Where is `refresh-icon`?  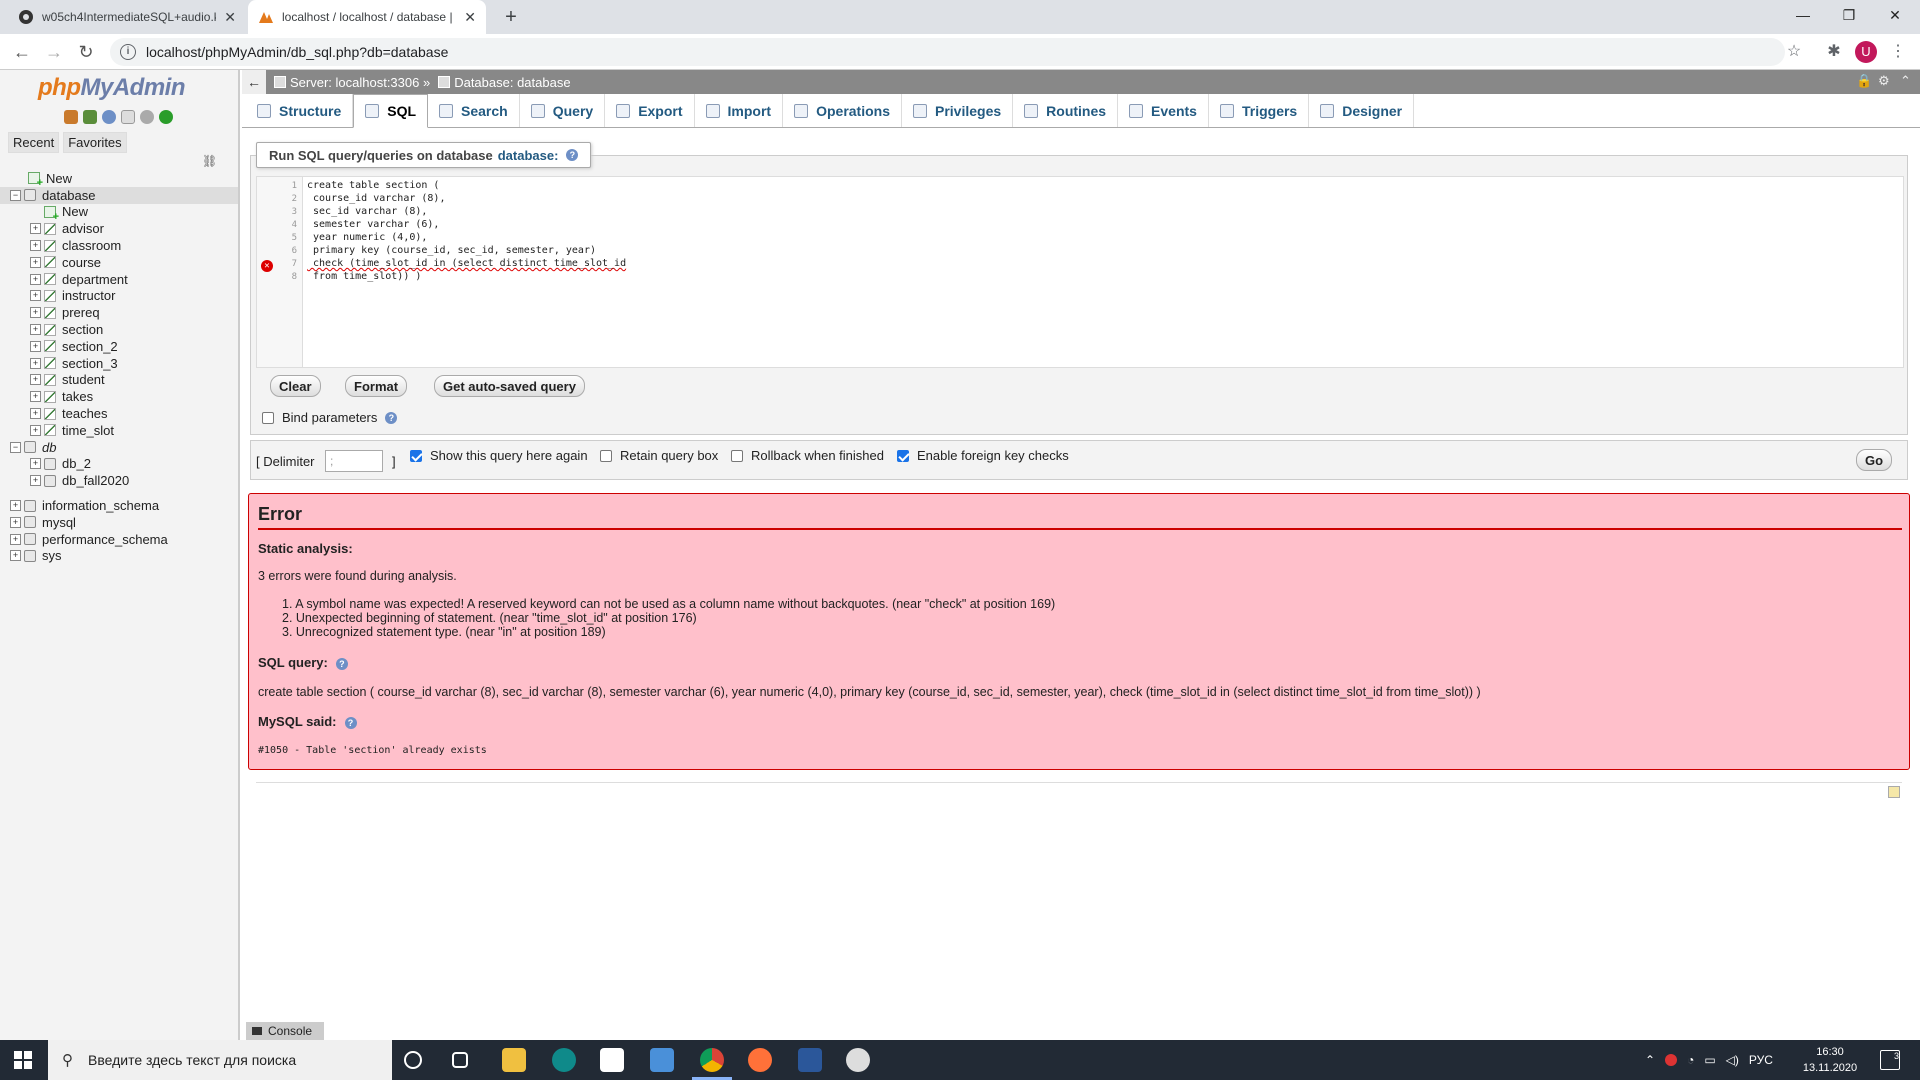
refresh-icon is located at coordinates (166, 117).